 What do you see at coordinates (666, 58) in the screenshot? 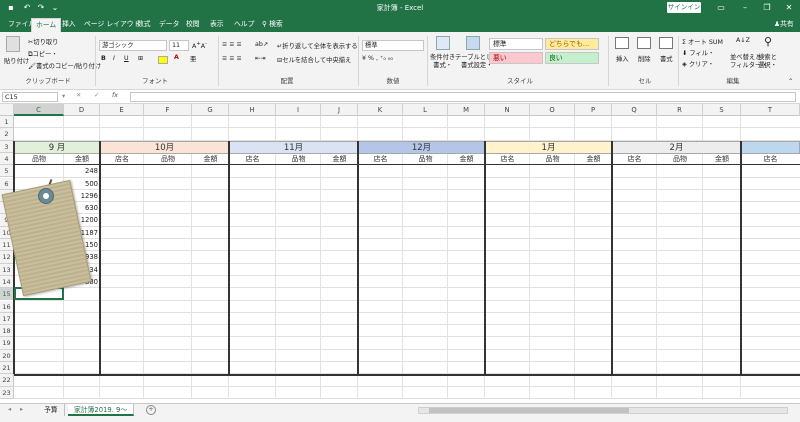
I see `format-button: 書式` at bounding box center [666, 58].